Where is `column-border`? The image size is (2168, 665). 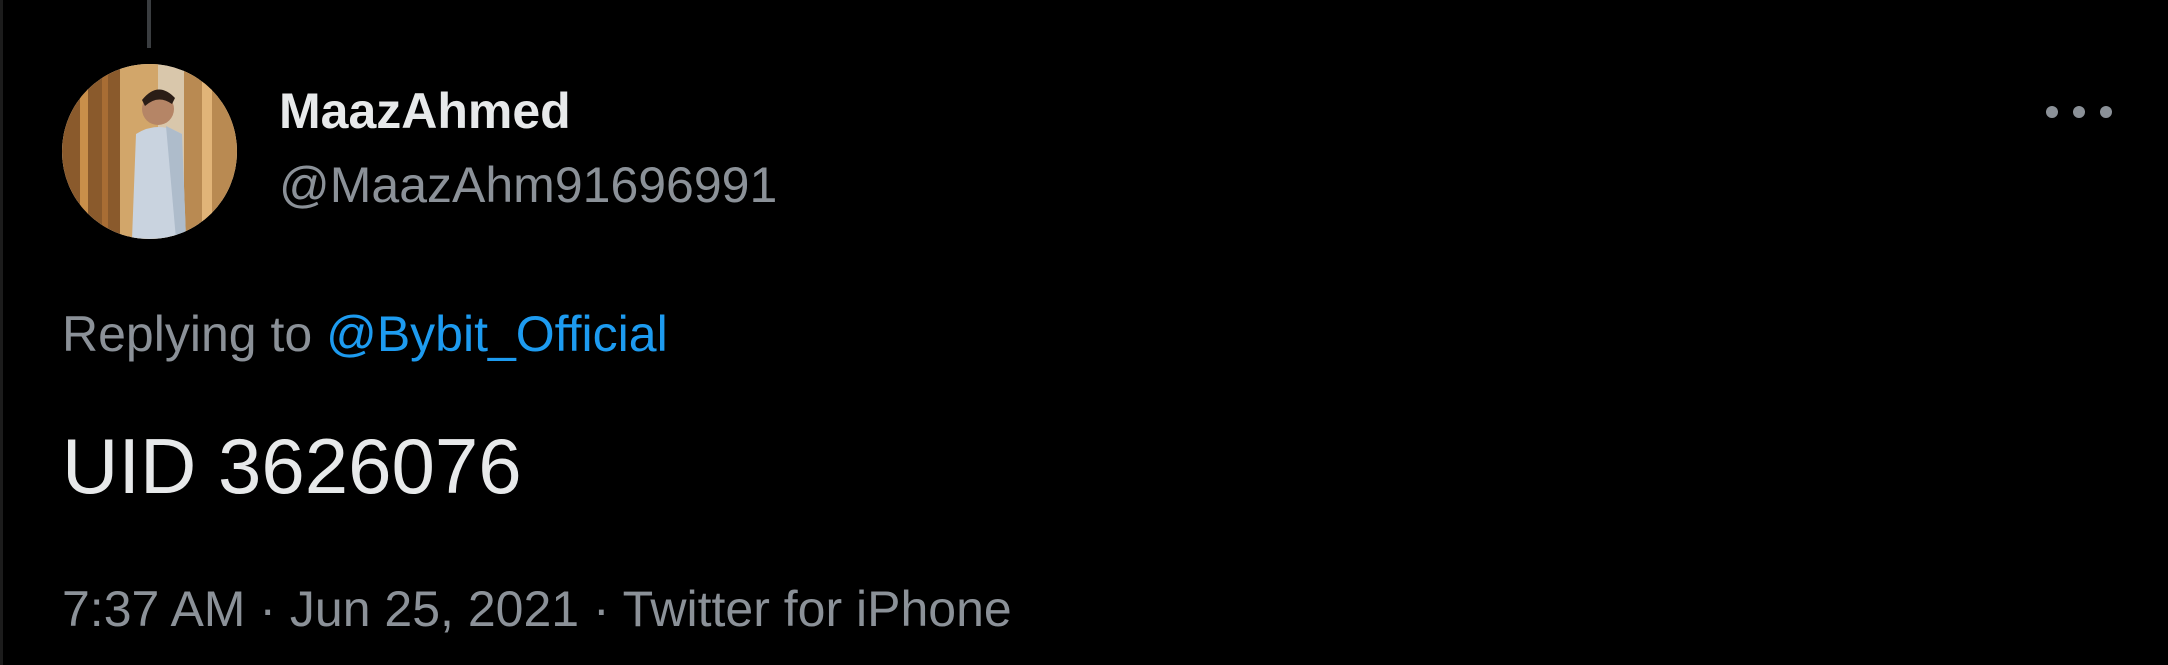
column-border is located at coordinates (1, 332).